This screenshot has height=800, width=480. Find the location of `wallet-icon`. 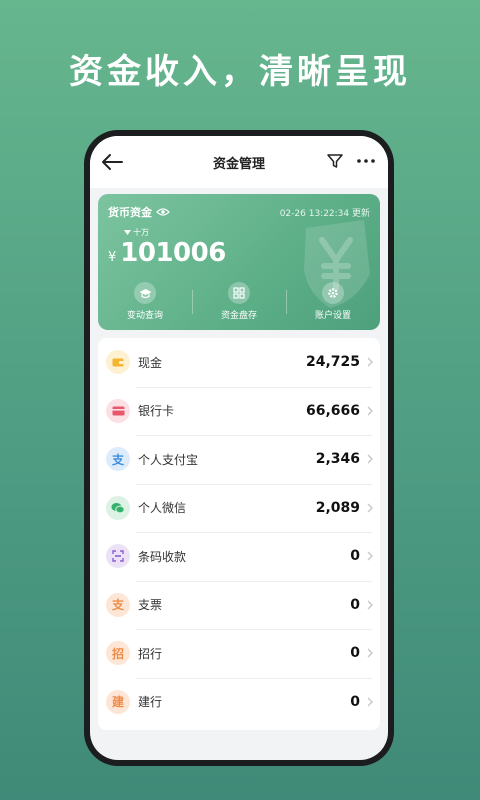

wallet-icon is located at coordinates (118, 362).